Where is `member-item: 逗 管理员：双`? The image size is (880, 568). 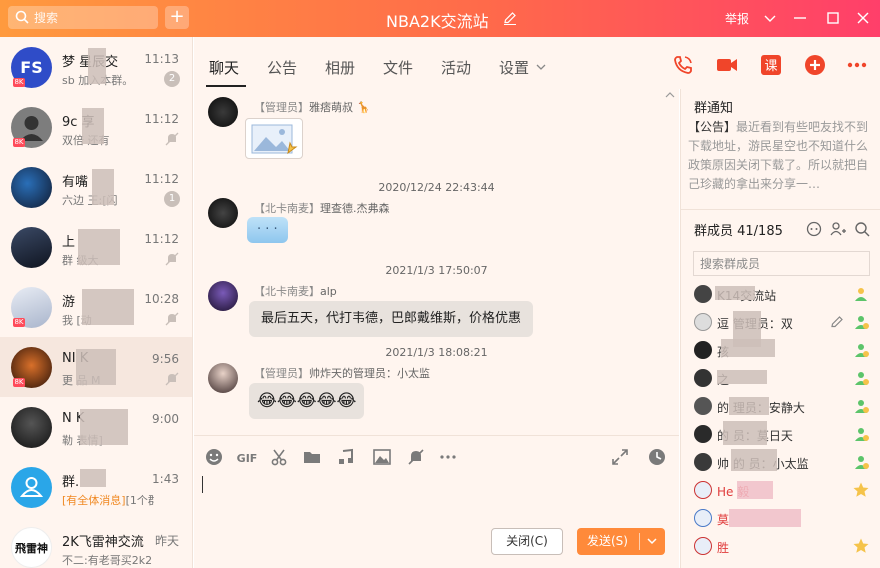 member-item: 逗 管理员：双 is located at coordinates (780, 328).